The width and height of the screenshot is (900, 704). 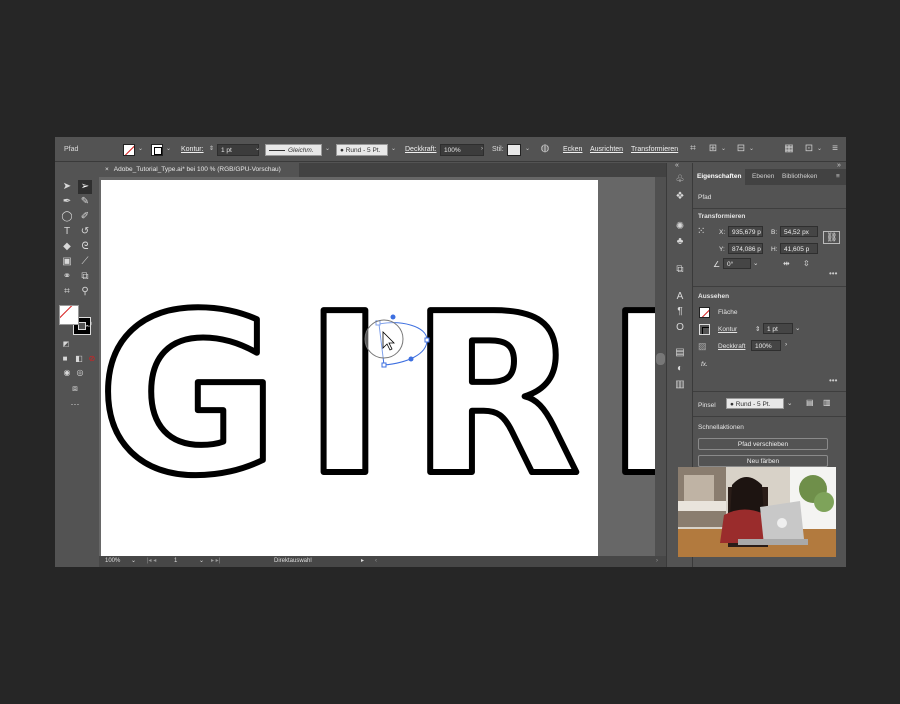 I want to click on height-field: 41,605 p, so click(x=799, y=248).